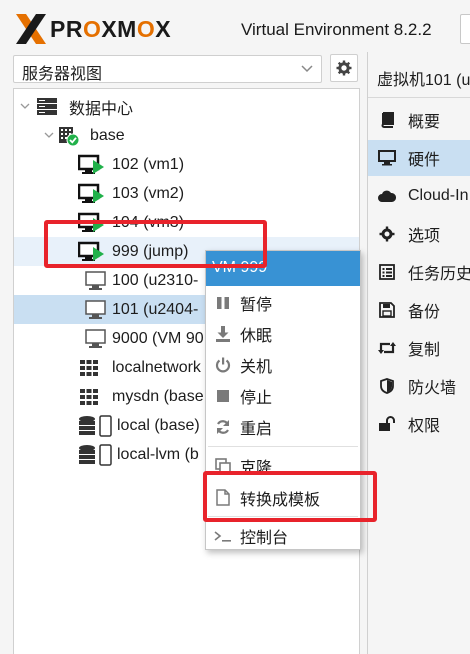  I want to click on highlight-box-convert-template, so click(290, 496).